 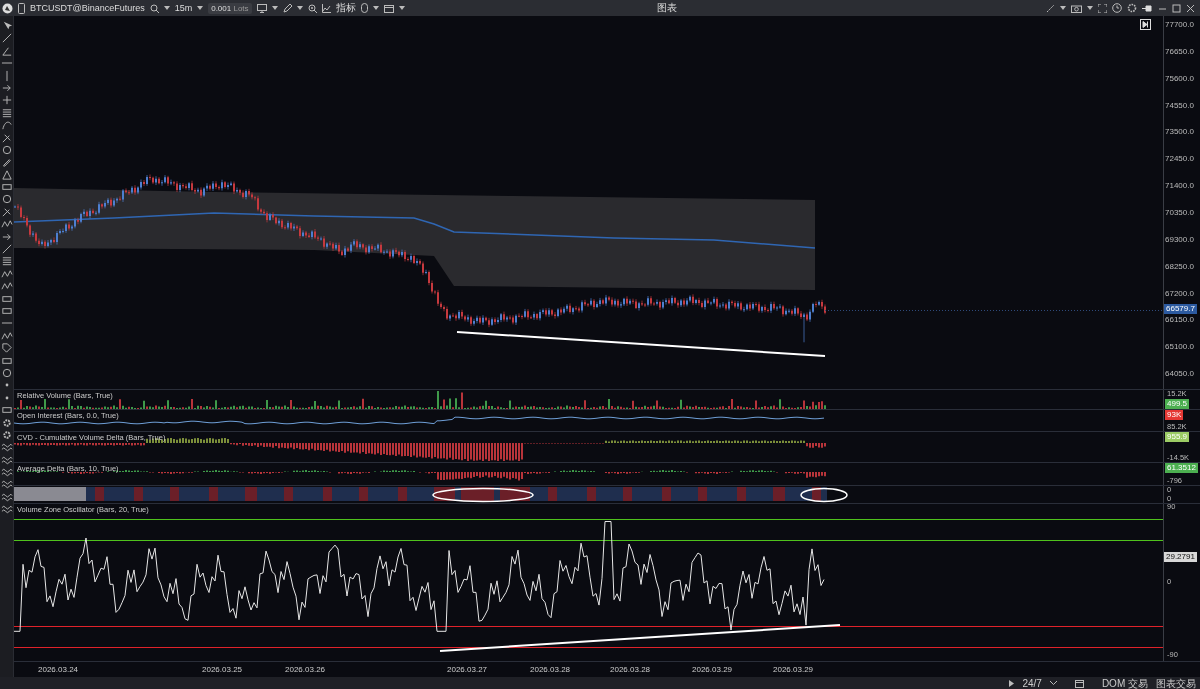 I want to click on price-tick: 77700.0, so click(x=1179, y=24).